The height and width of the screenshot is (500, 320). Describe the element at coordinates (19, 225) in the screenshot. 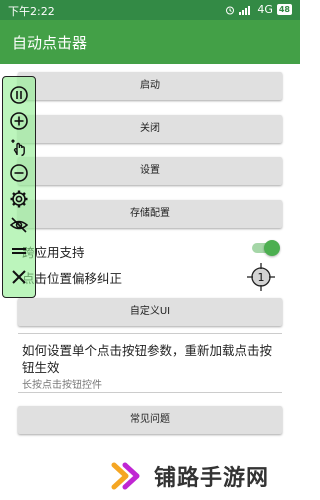

I see `hide-icon` at that location.